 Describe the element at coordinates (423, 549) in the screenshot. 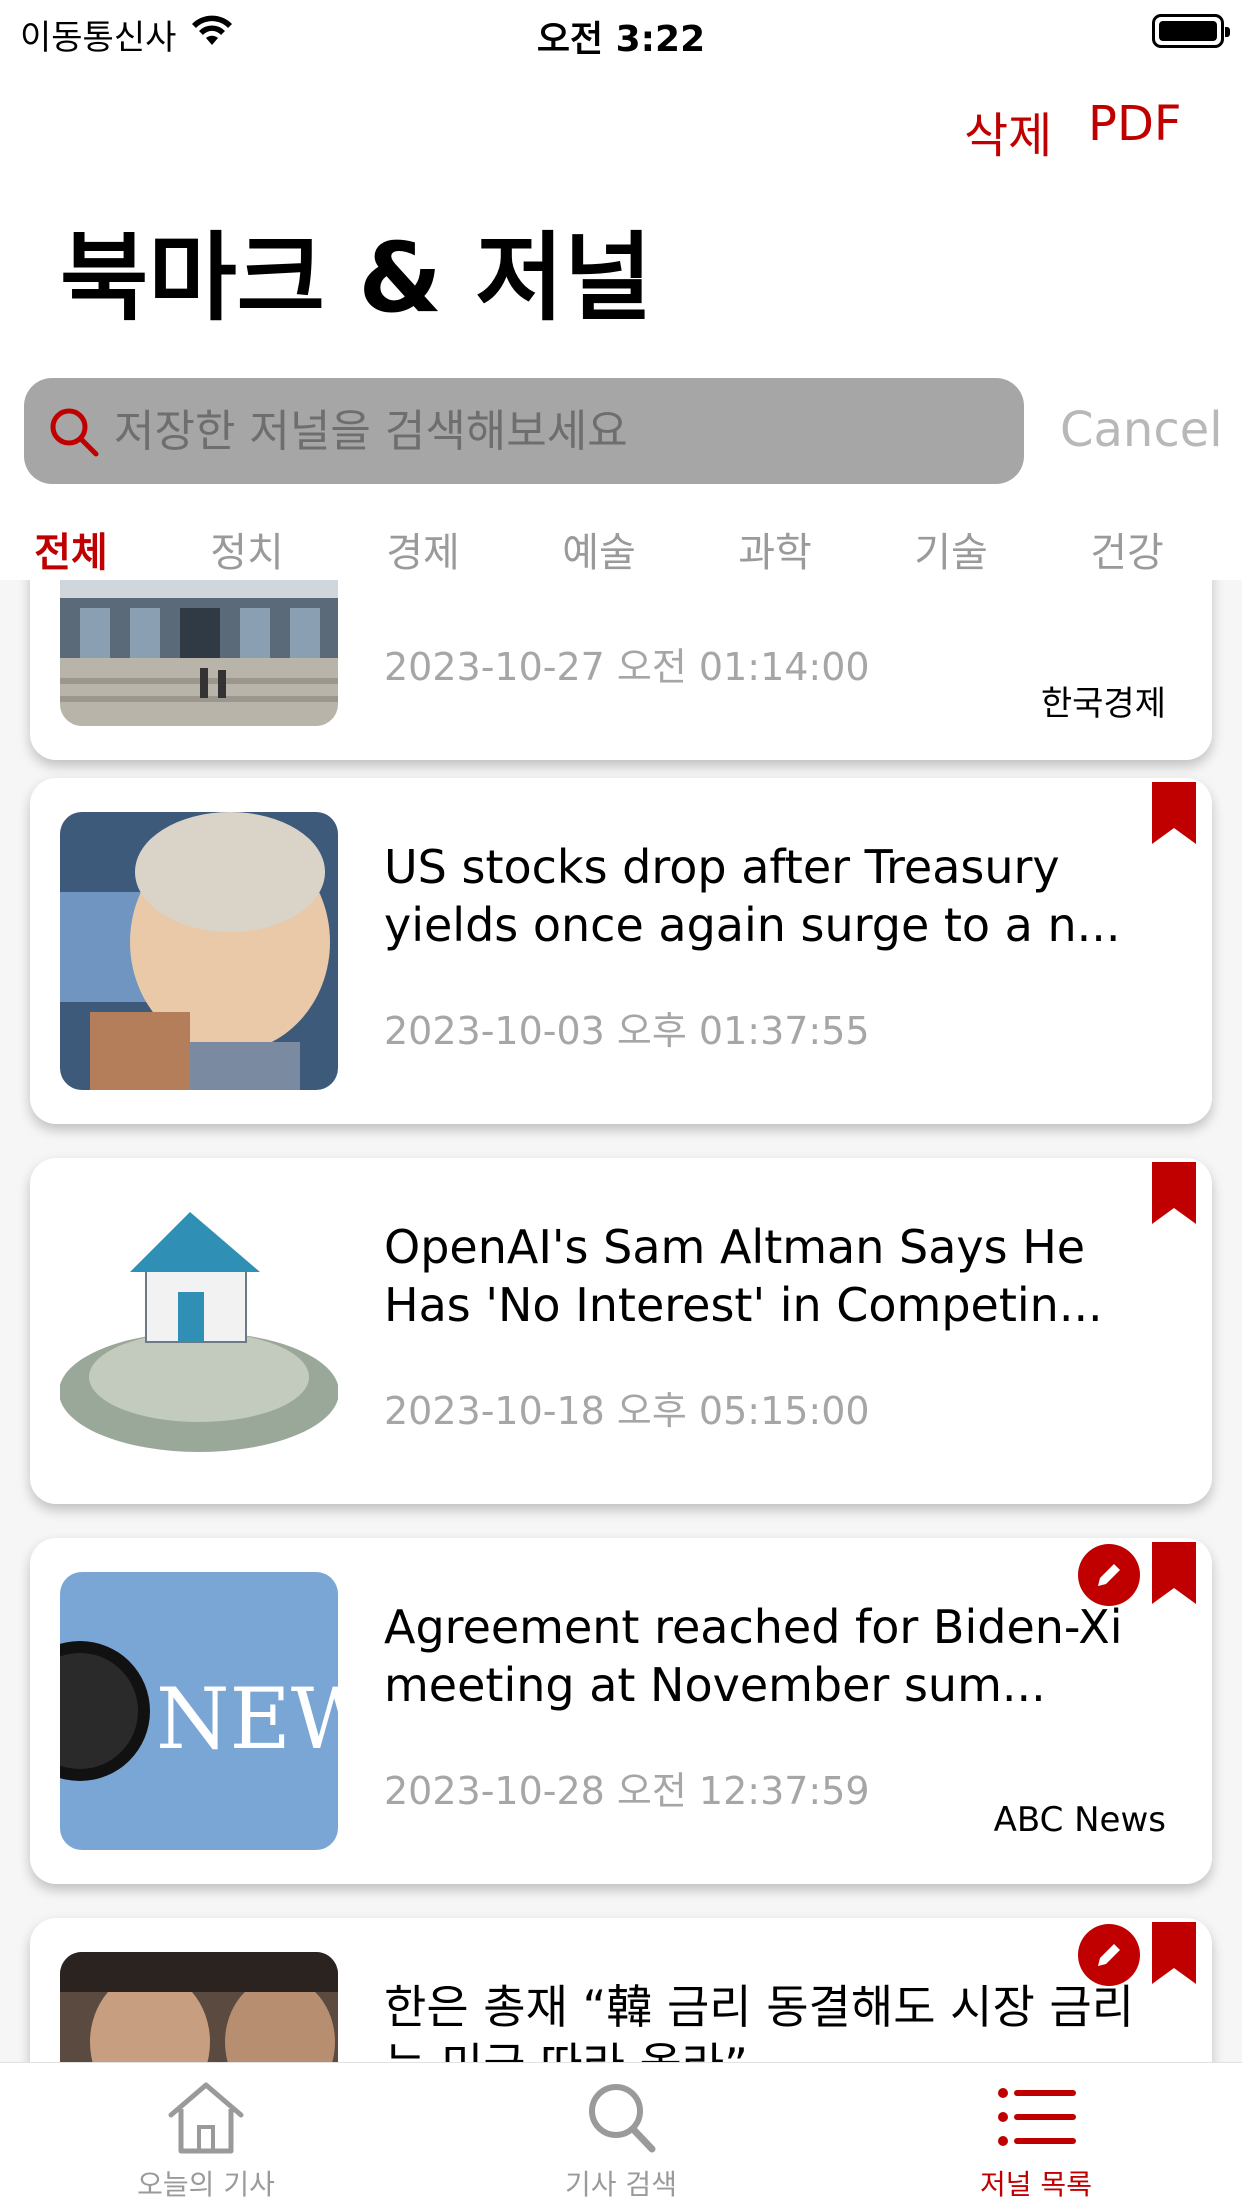

I see `tab-economy: 경제` at that location.